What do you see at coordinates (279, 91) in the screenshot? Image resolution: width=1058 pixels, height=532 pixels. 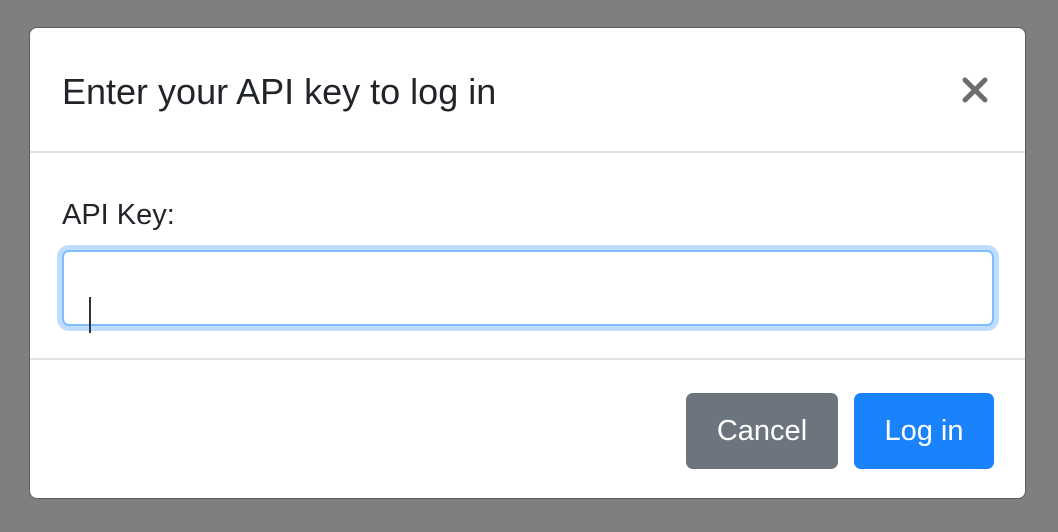 I see `modal-title: Enter your API key to log in` at bounding box center [279, 91].